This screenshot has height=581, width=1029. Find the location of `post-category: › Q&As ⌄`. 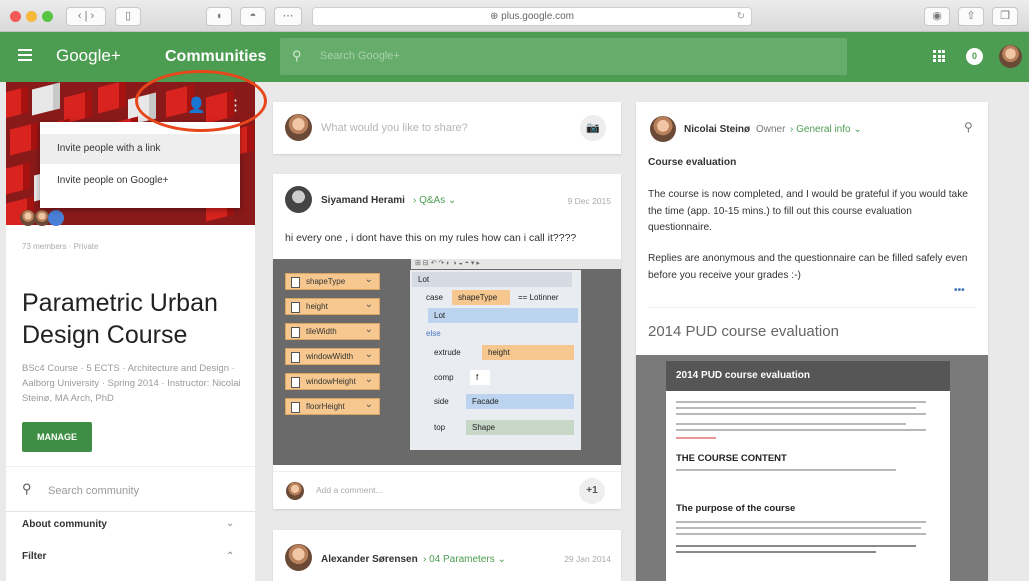

post-category: › Q&As ⌄ is located at coordinates (434, 200).